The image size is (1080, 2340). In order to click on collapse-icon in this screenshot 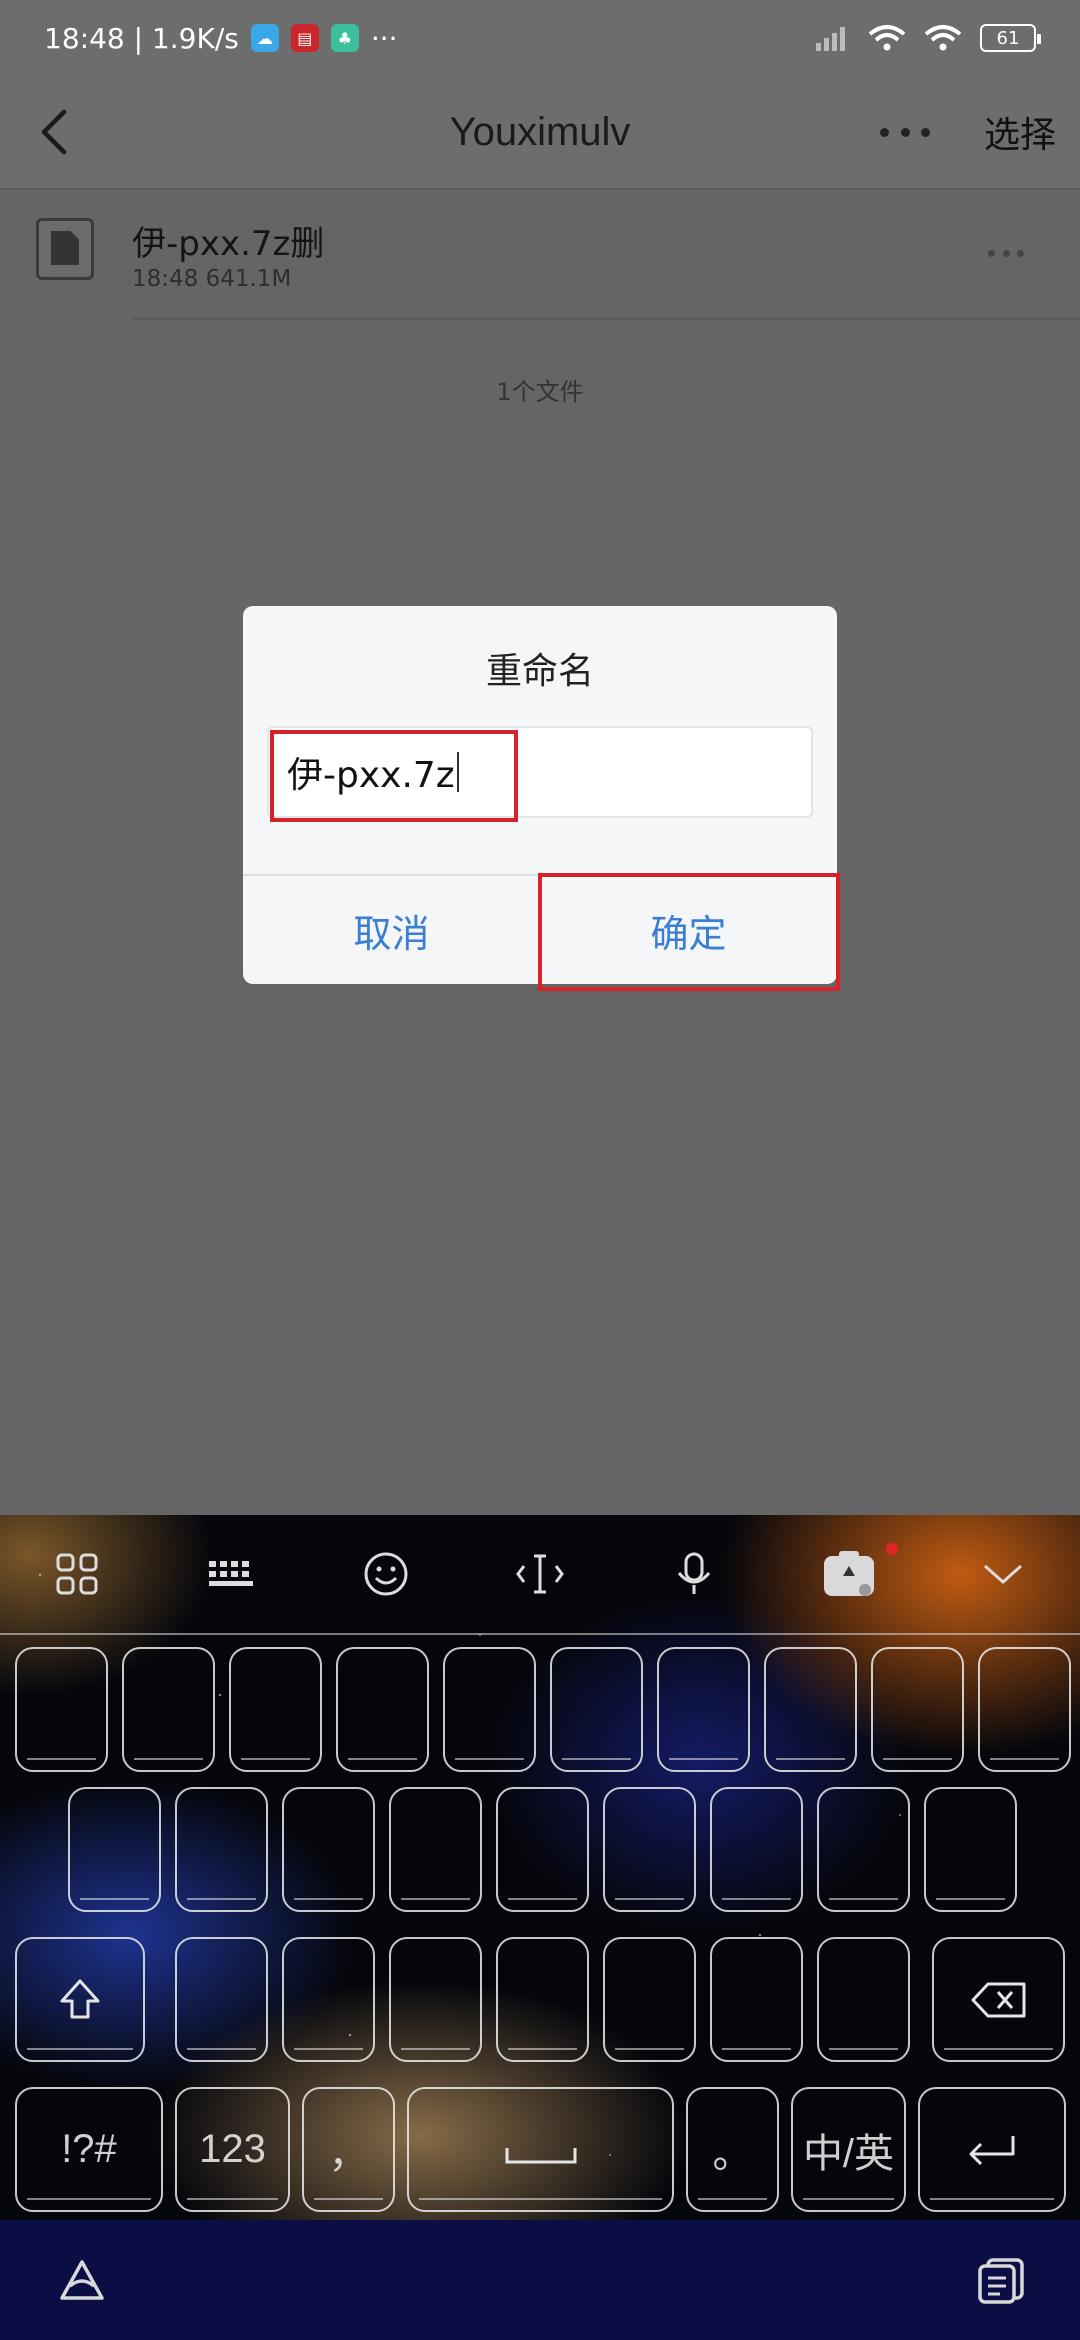, I will do `click(1003, 1574)`.